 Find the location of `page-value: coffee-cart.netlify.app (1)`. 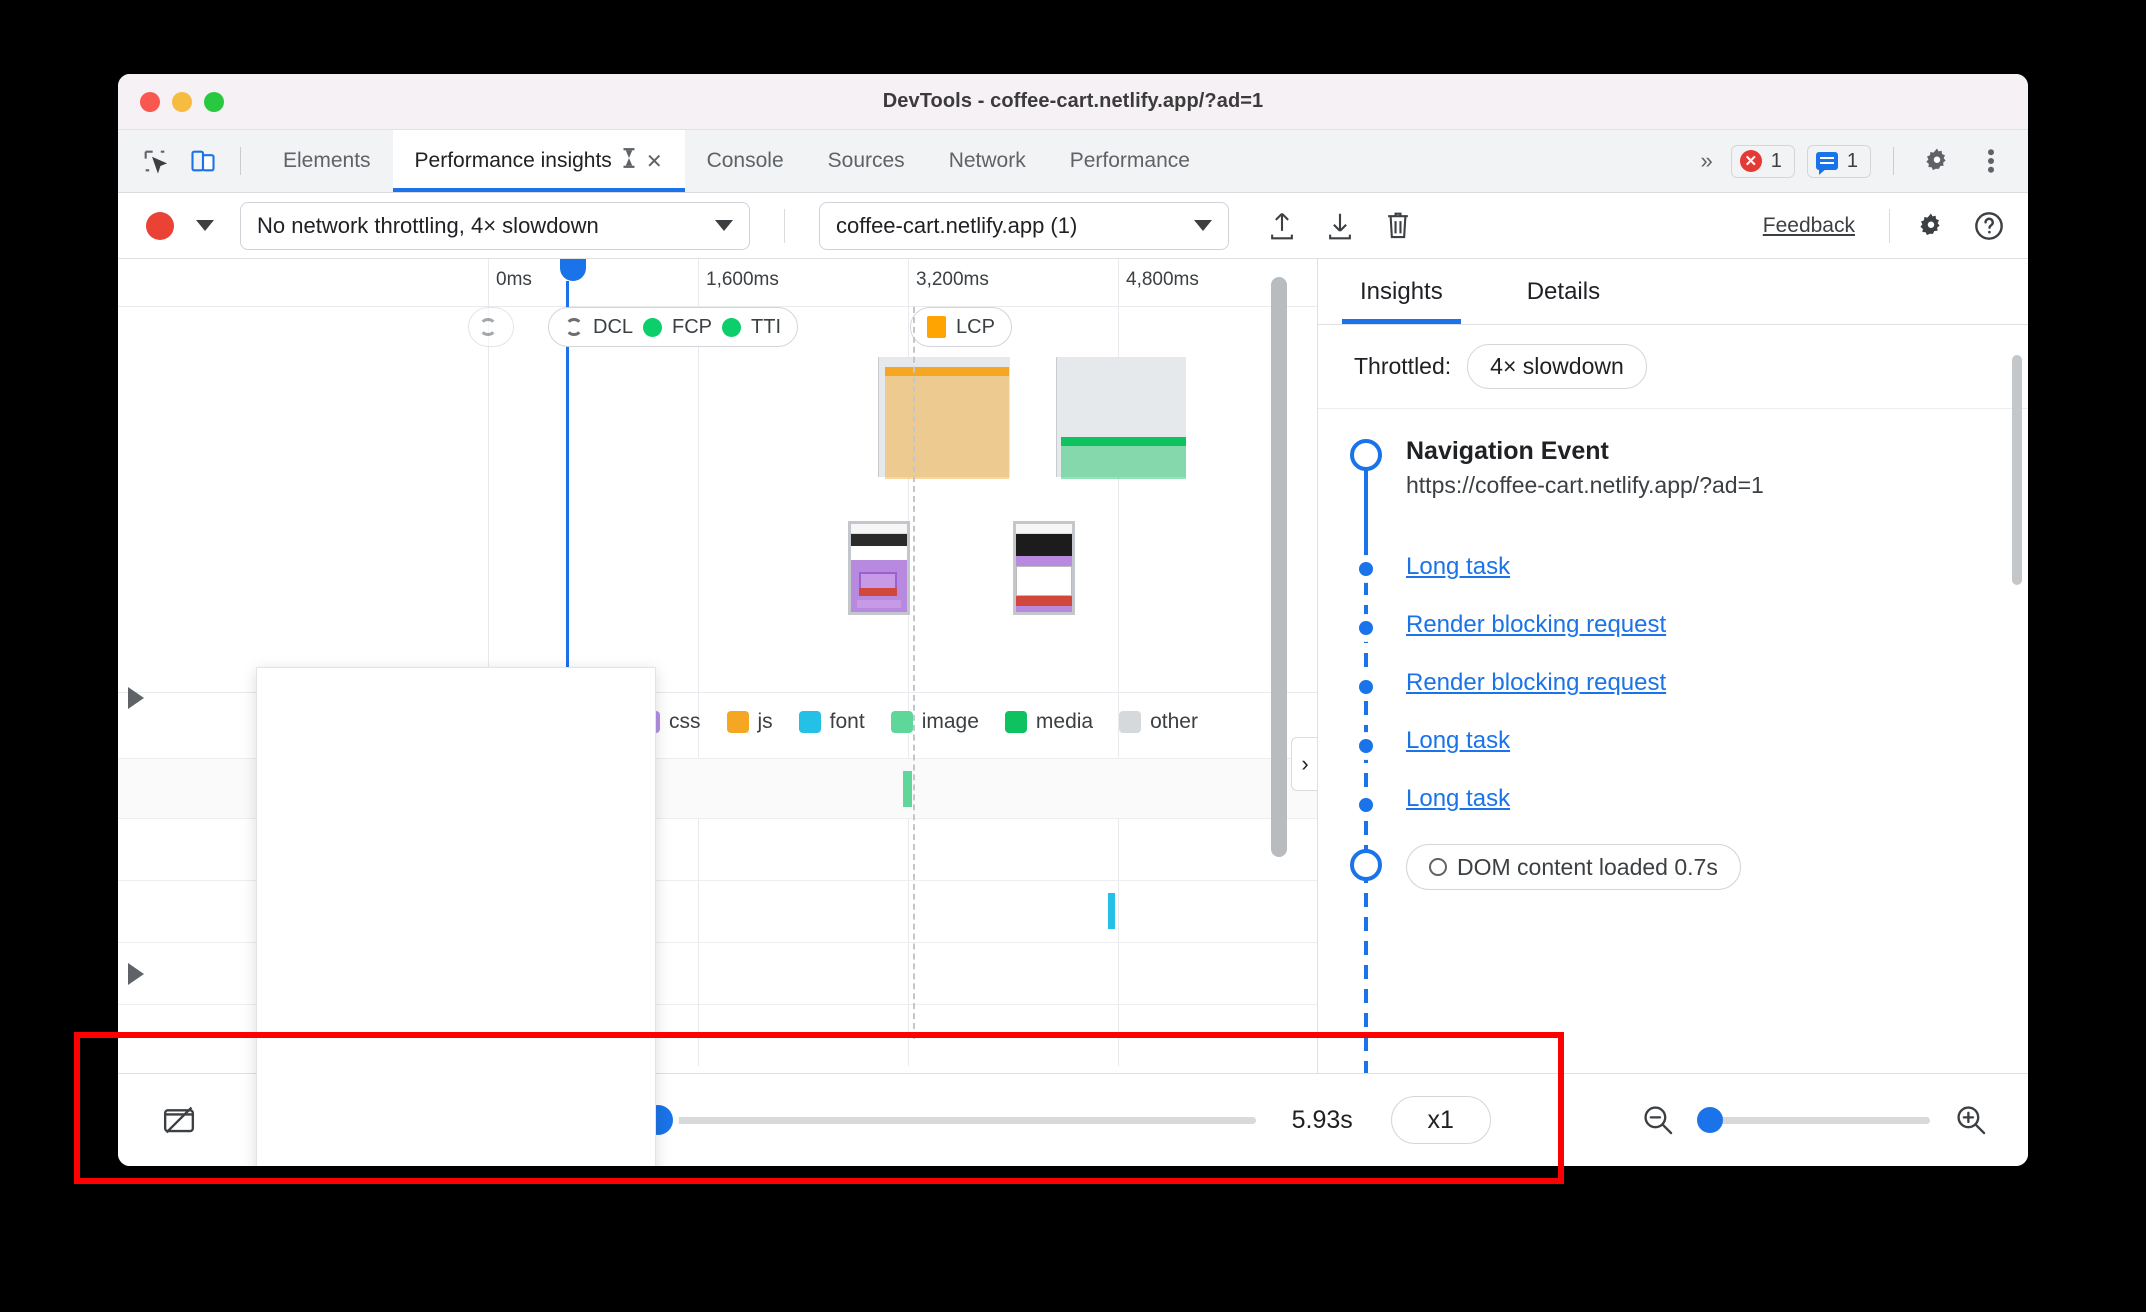

page-value: coffee-cart.netlify.app (1) is located at coordinates (957, 225).